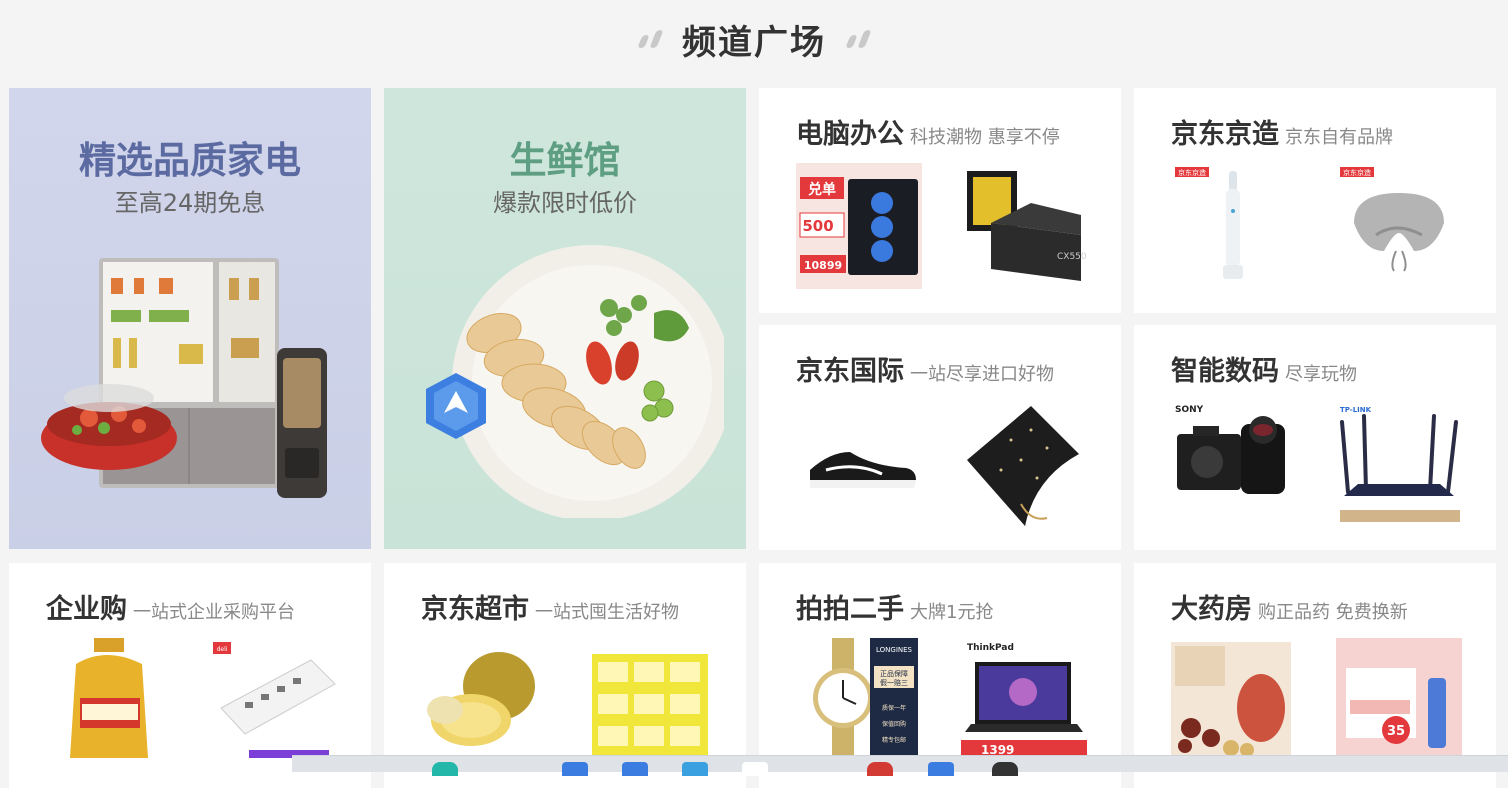 The image size is (1508, 788). What do you see at coordinates (1282, 131) in the screenshot?
I see `channel-header: 京东京造 京东自有品牌` at bounding box center [1282, 131].